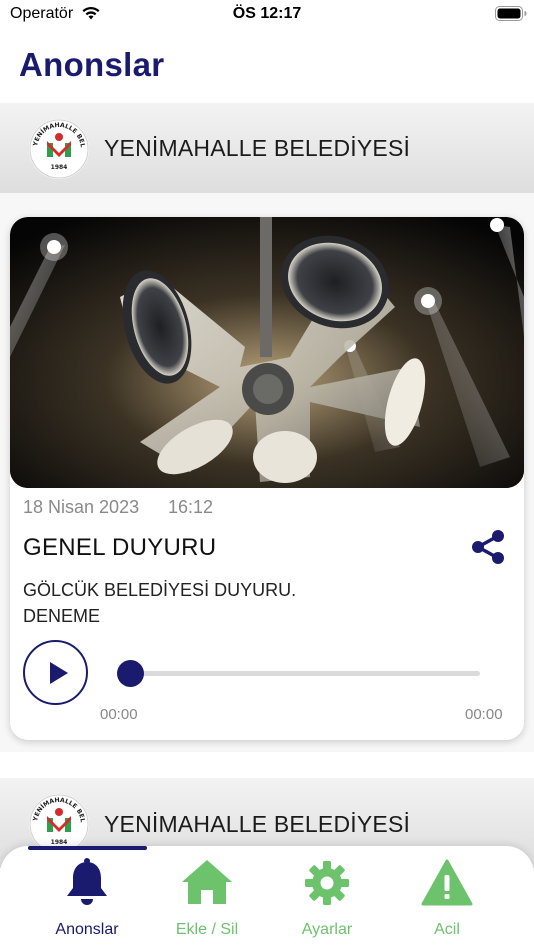 The image size is (534, 950). I want to click on status-bar: Operatör ÖS 12:17, so click(267, 15).